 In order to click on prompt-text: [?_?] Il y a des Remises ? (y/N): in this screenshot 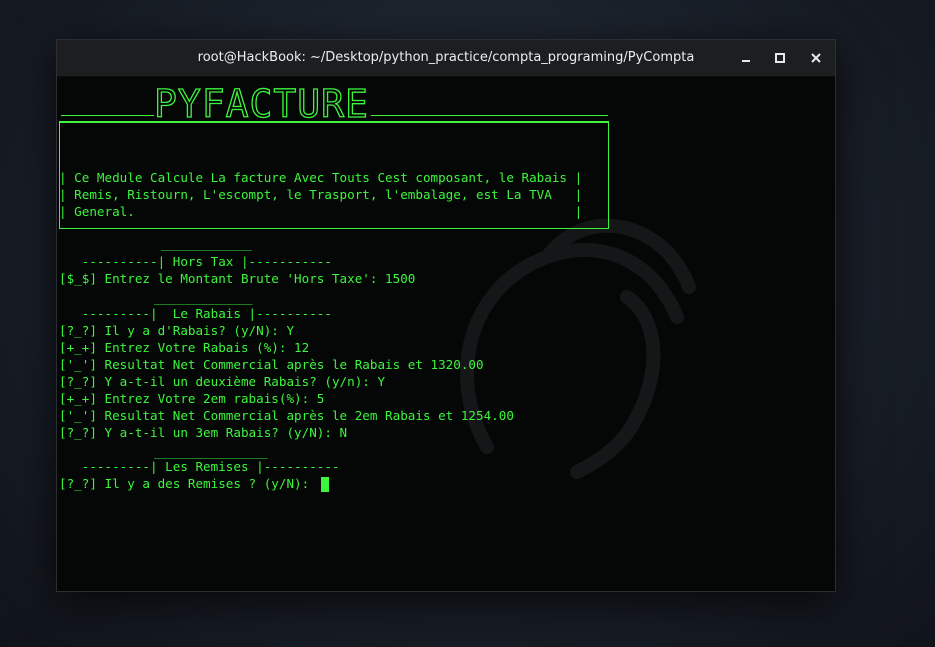, I will do `click(188, 483)`.